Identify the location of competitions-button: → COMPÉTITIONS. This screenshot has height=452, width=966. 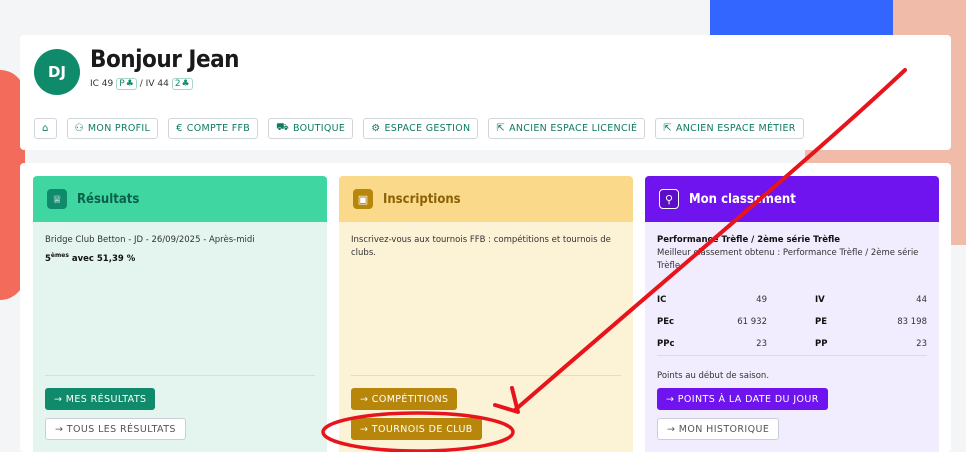
(404, 399).